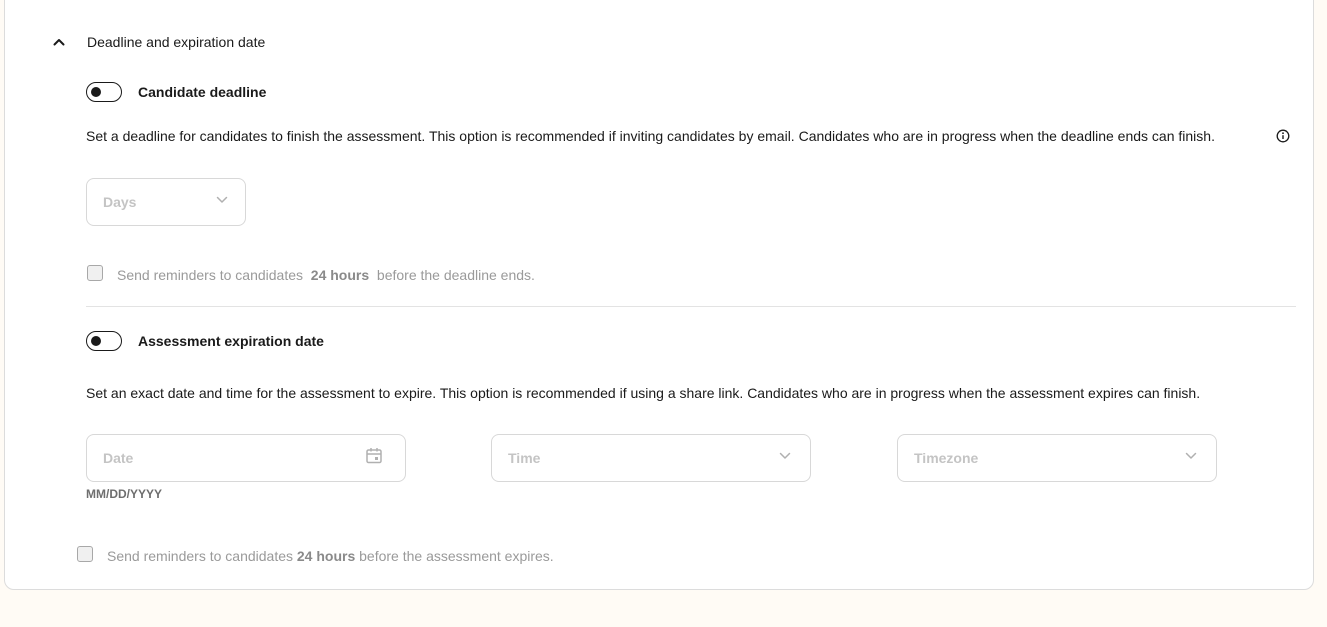 This screenshot has width=1327, height=627. Describe the element at coordinates (651, 458) in the screenshot. I see `time-select: Time` at that location.